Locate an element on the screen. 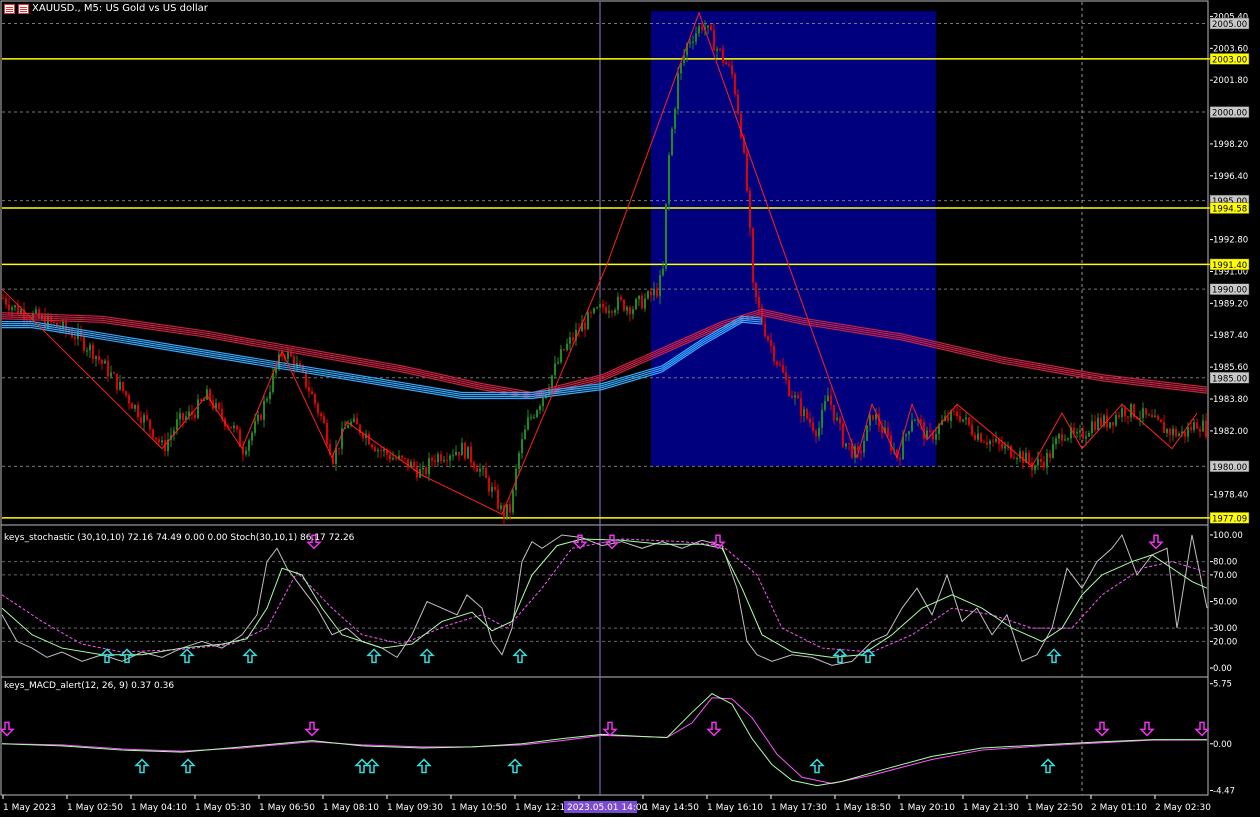  chart-type-icon is located at coordinates (23, 8).